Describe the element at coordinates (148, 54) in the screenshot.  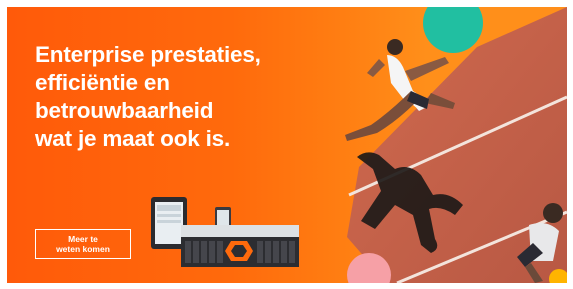
I see `headline-line: Enterprise prestaties,` at that location.